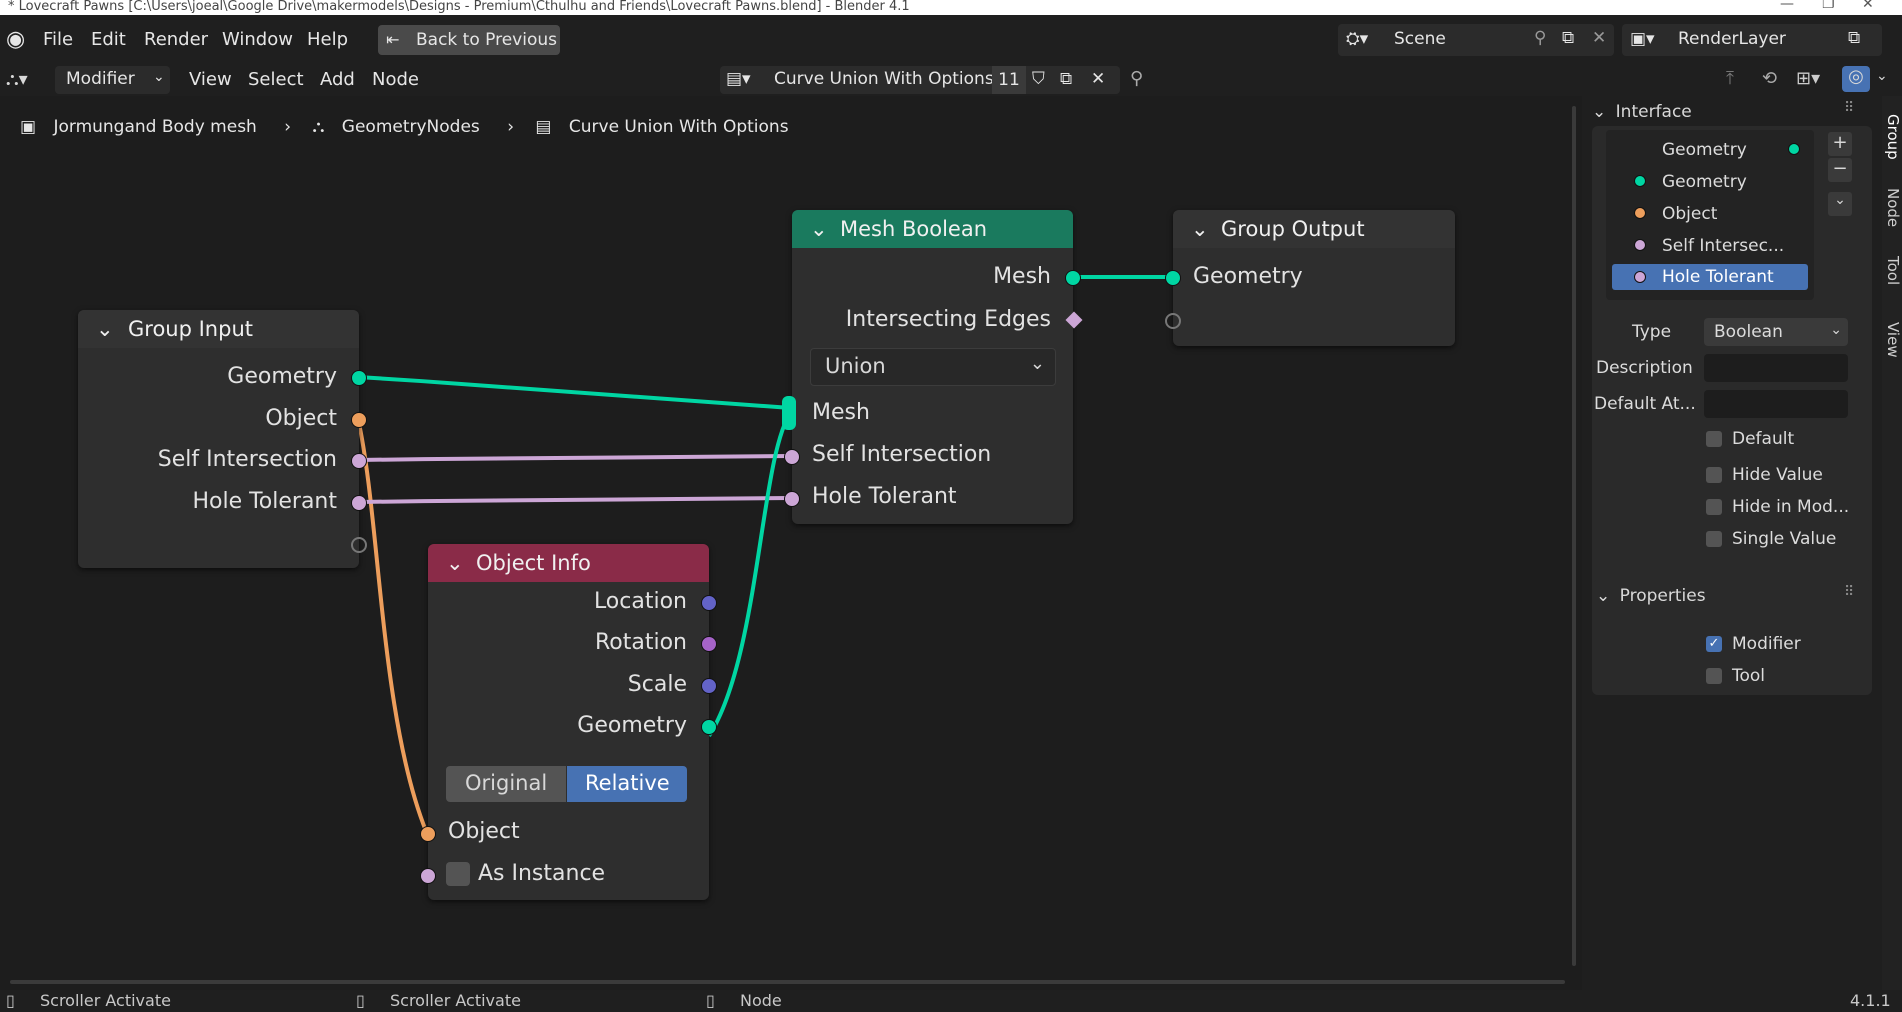 The height and width of the screenshot is (1012, 1902). What do you see at coordinates (257, 39) in the screenshot?
I see `menu-window: Window` at bounding box center [257, 39].